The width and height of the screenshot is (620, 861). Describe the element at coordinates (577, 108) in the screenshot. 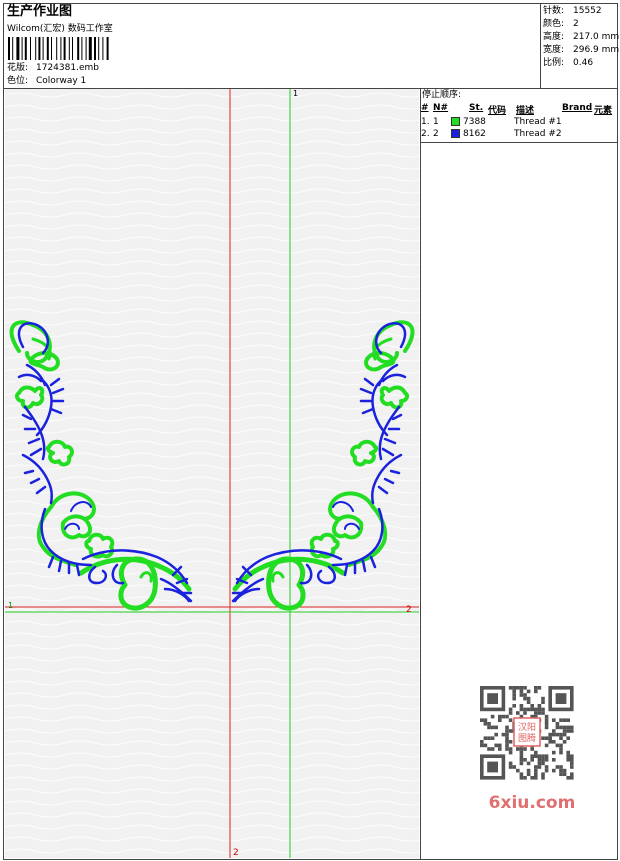

I see `col-brand: Brand` at that location.